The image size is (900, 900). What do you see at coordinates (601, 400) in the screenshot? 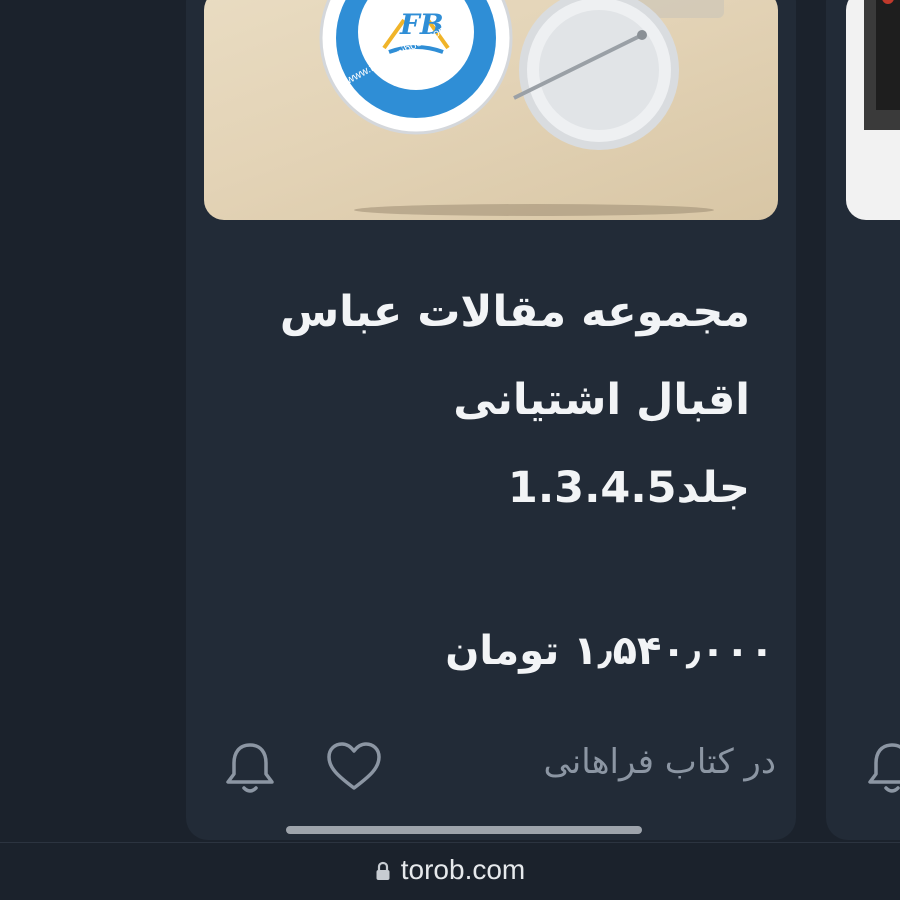
I see `product-title-line-2: اقبال اشتیانی` at bounding box center [601, 400].